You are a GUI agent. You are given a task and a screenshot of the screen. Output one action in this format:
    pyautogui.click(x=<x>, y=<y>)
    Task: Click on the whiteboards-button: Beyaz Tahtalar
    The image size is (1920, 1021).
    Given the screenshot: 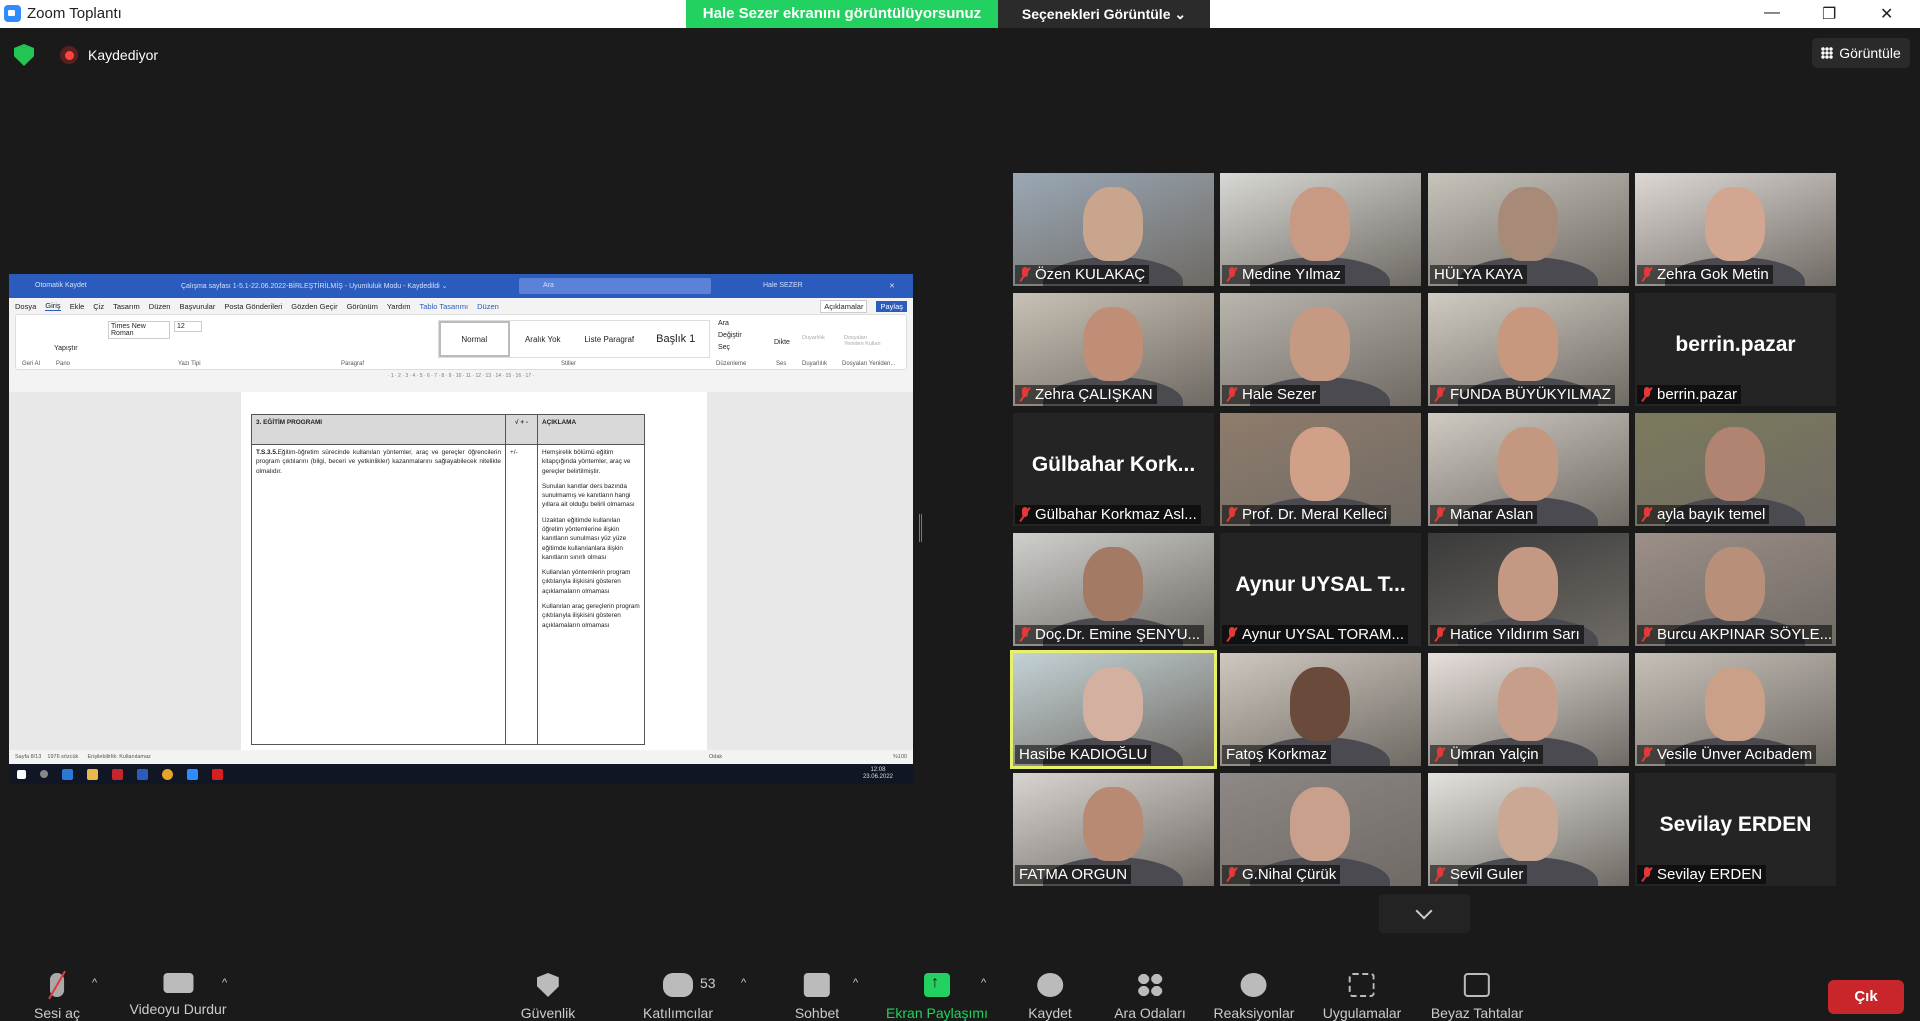 What is the action you would take?
    pyautogui.click(x=1477, y=997)
    